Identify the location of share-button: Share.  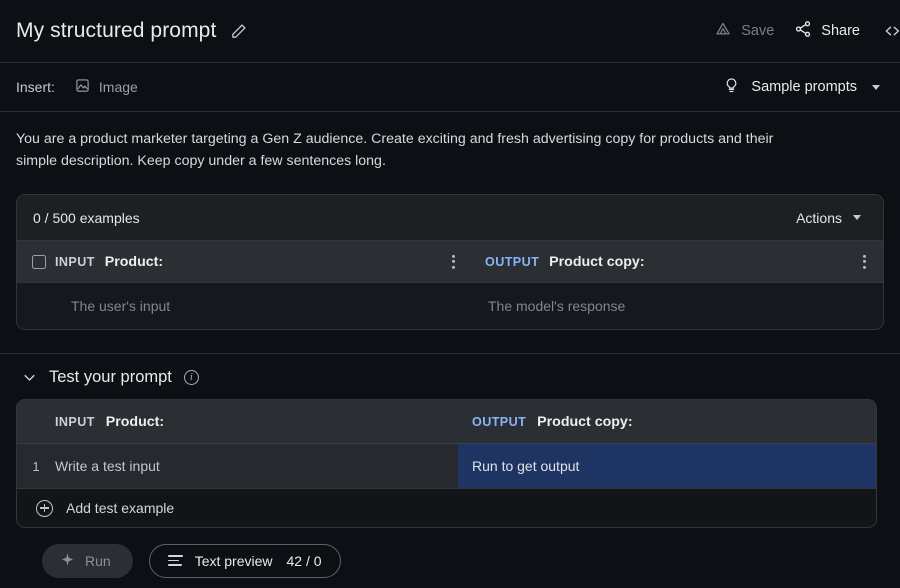
(827, 31).